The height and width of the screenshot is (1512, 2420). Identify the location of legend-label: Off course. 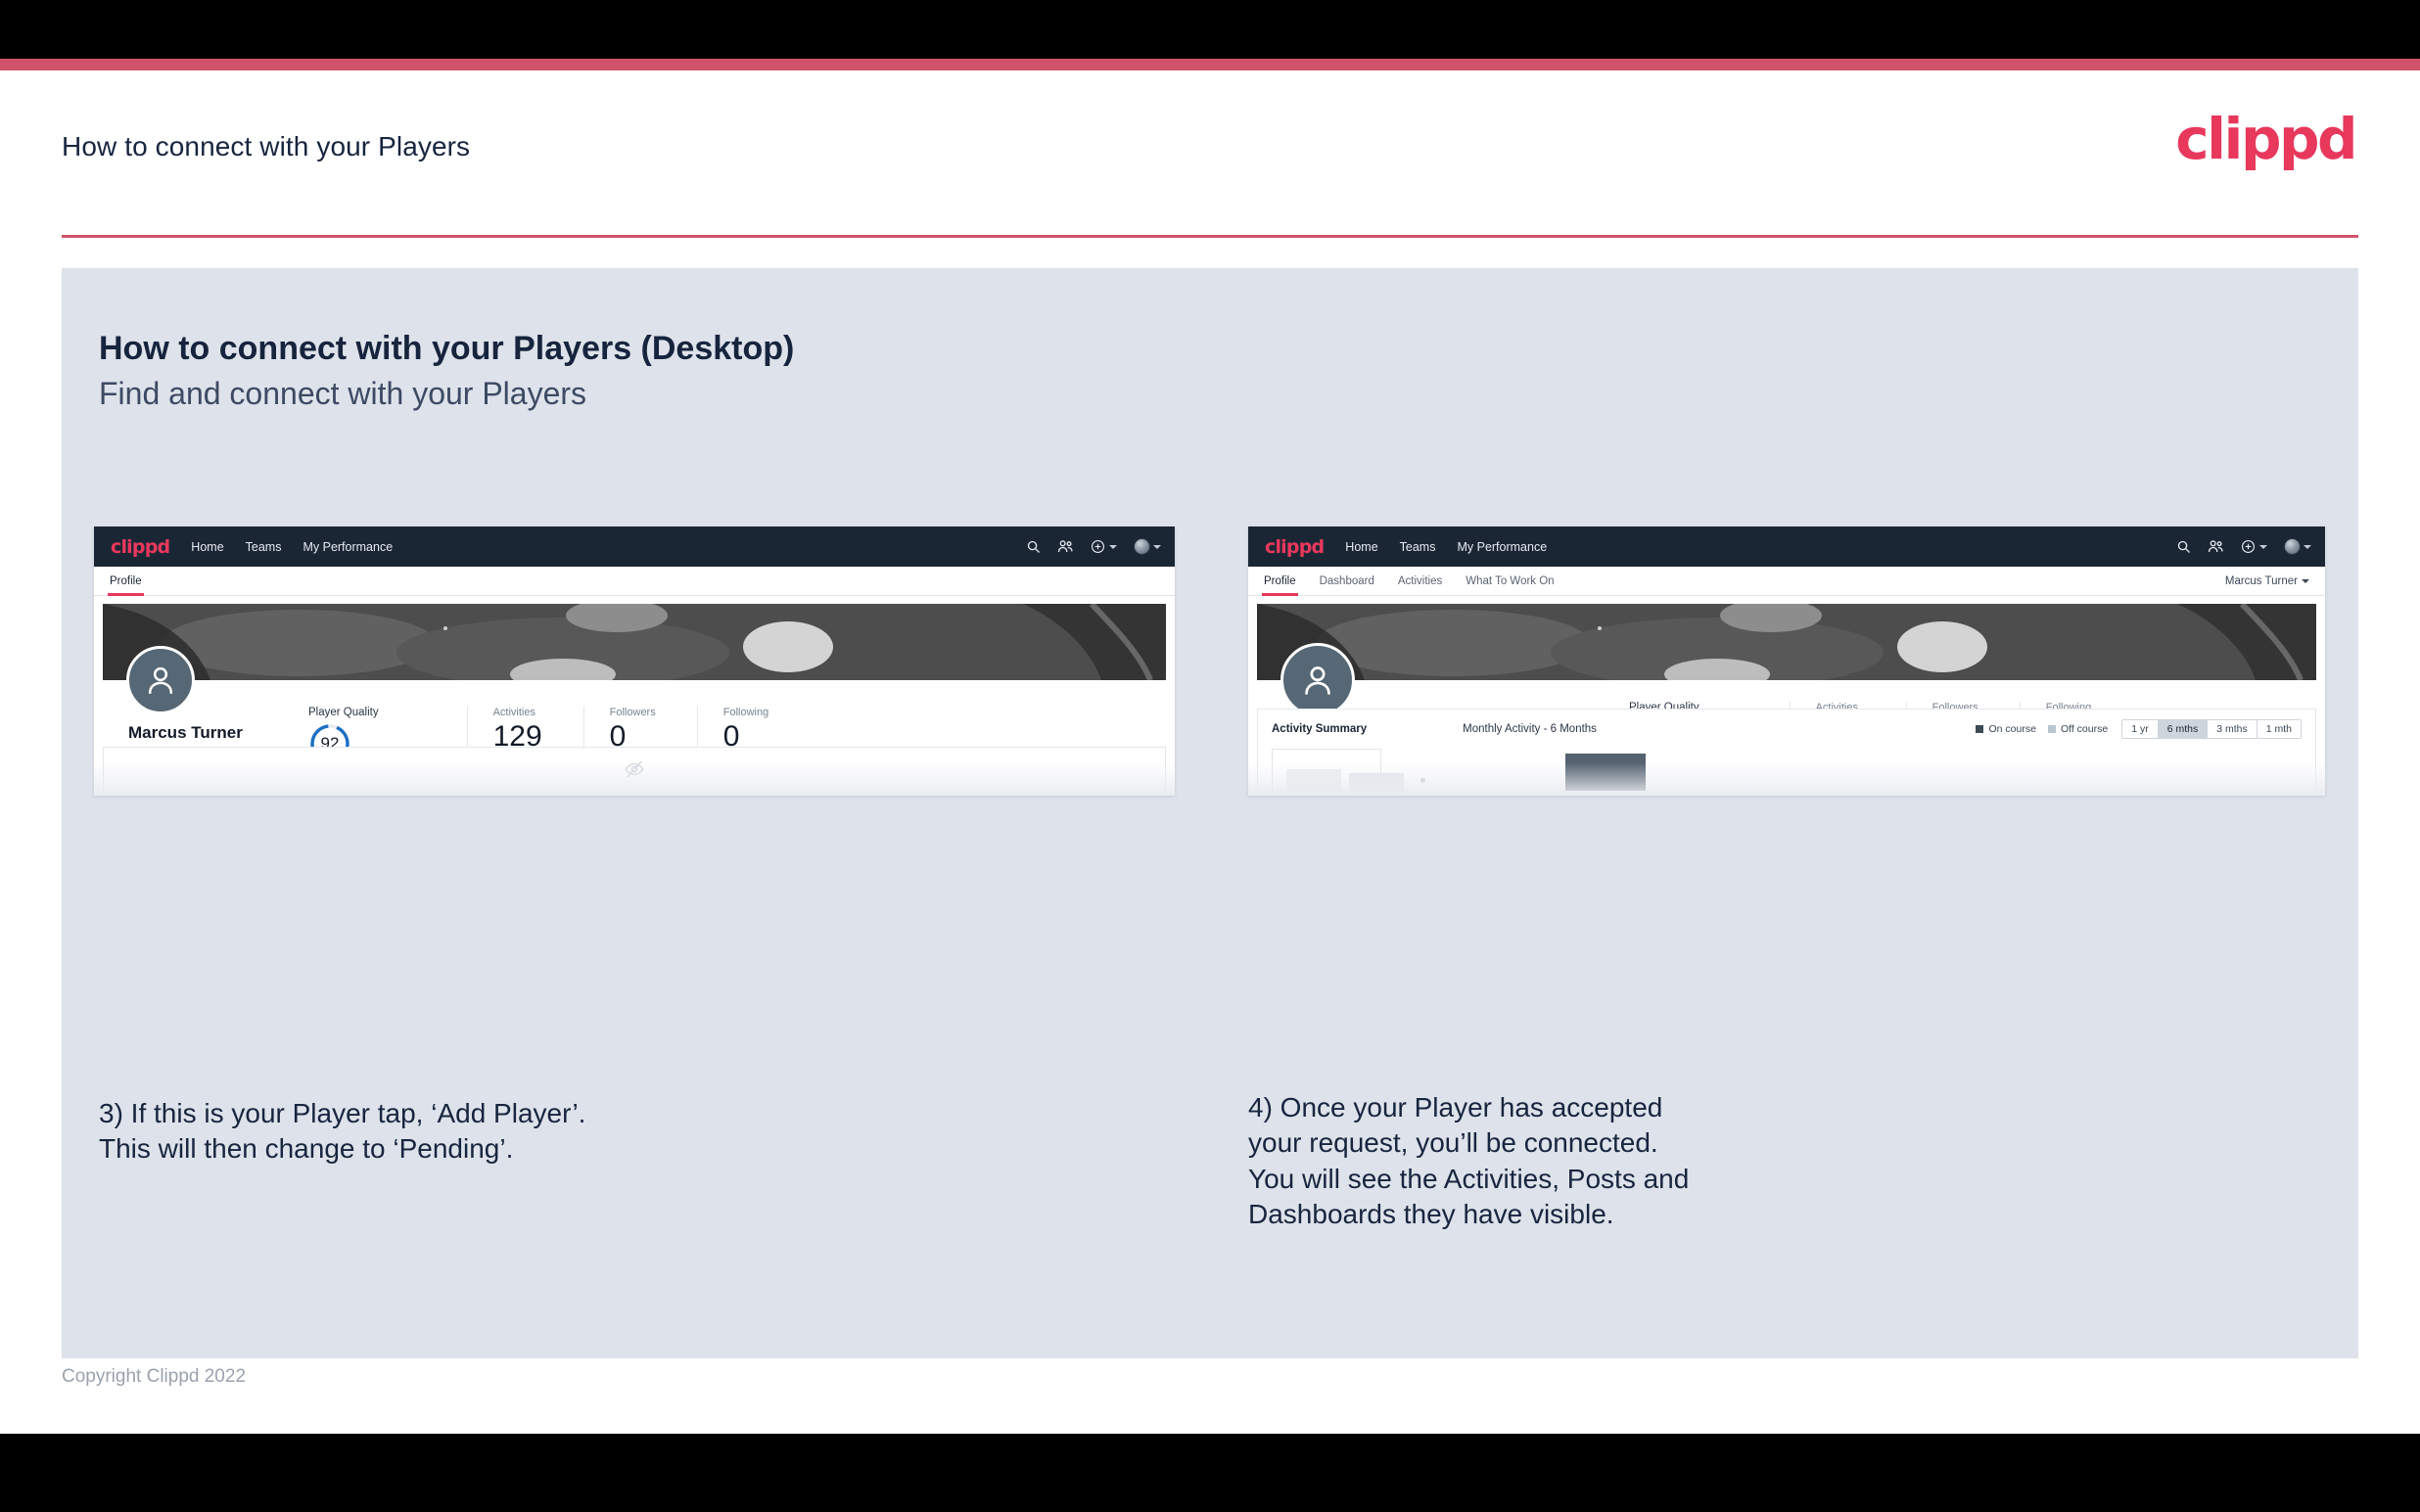
(2084, 729).